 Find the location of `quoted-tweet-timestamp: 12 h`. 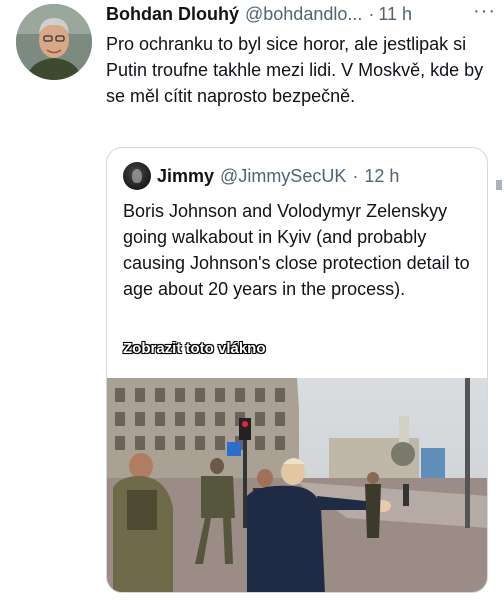

quoted-tweet-timestamp: 12 h is located at coordinates (381, 176).